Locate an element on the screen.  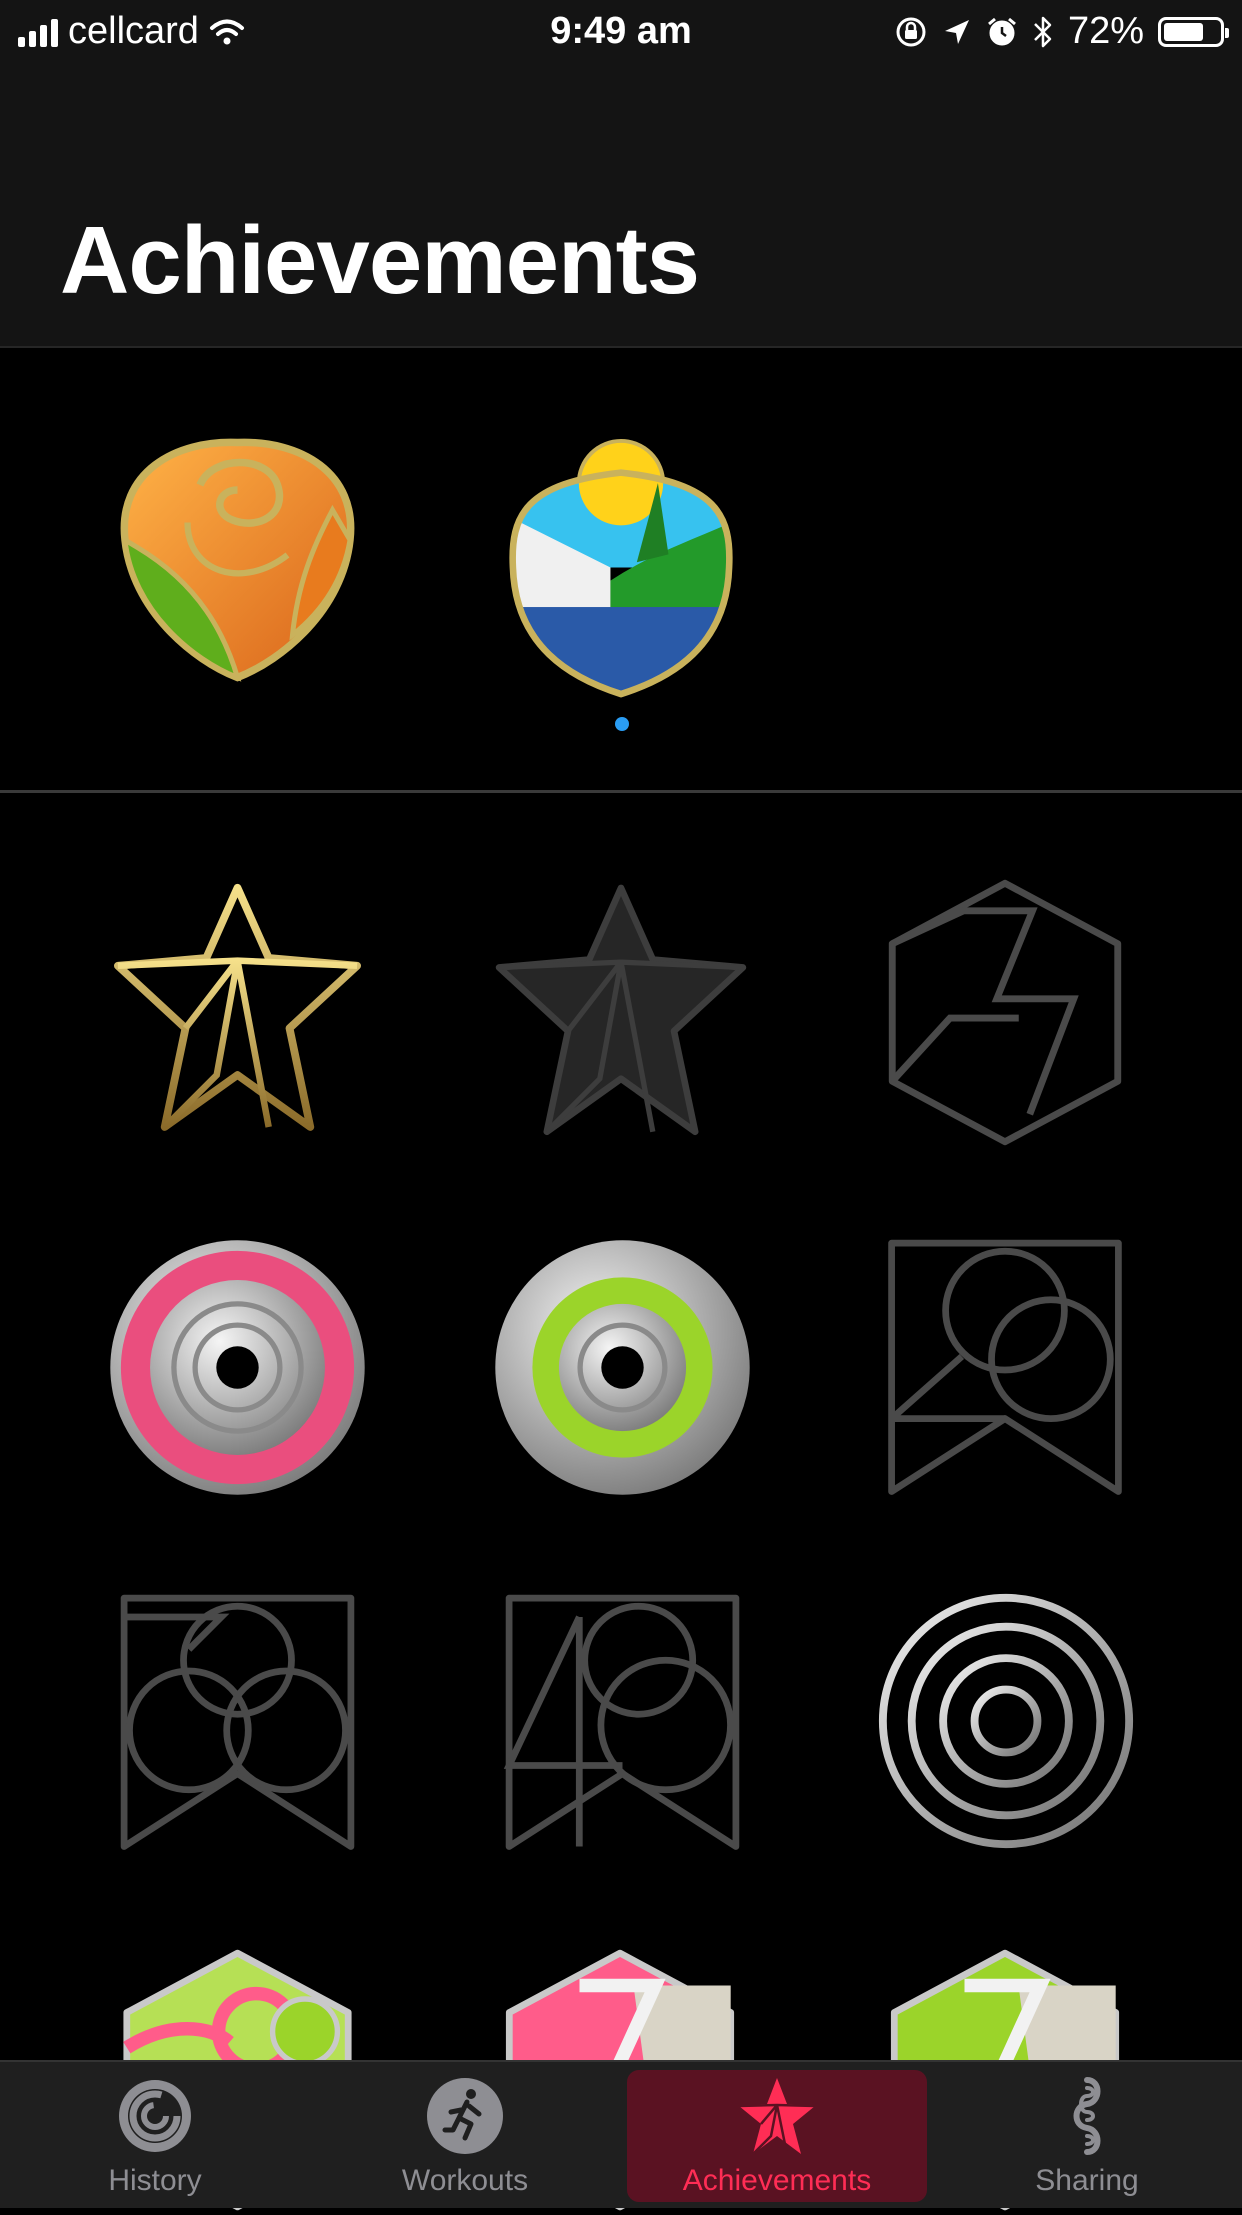
tab-history: History is located at coordinates (155, 2136).